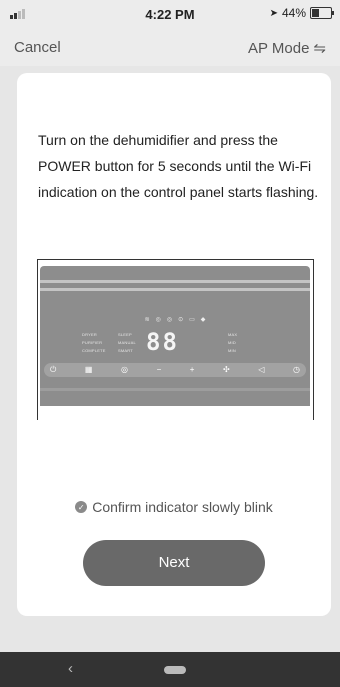  What do you see at coordinates (233, 334) in the screenshot?
I see `panel-label: MAX` at bounding box center [233, 334].